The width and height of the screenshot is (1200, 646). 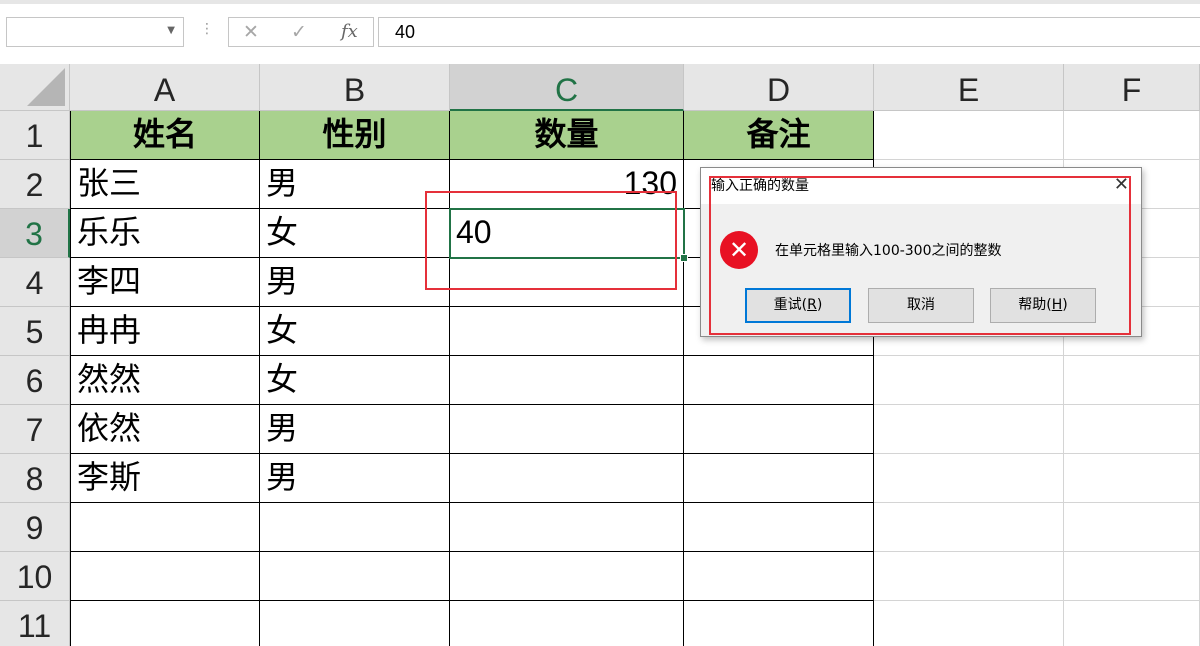 I want to click on cell-f7, so click(x=1132, y=429).